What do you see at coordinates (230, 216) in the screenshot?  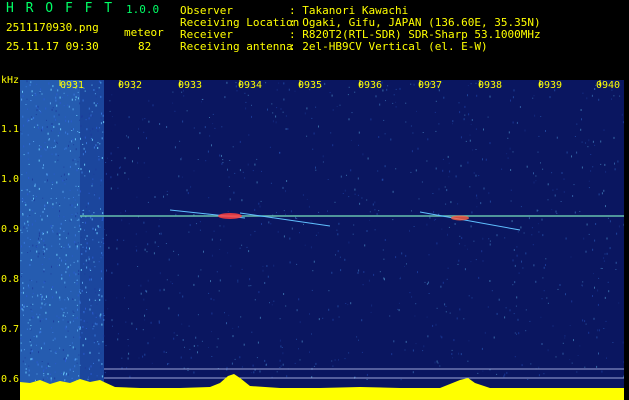 I see `meteor-echo` at bounding box center [230, 216].